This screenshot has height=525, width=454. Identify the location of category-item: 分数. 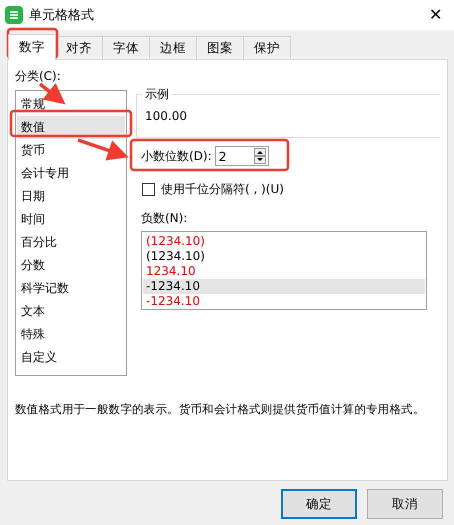
(71, 265).